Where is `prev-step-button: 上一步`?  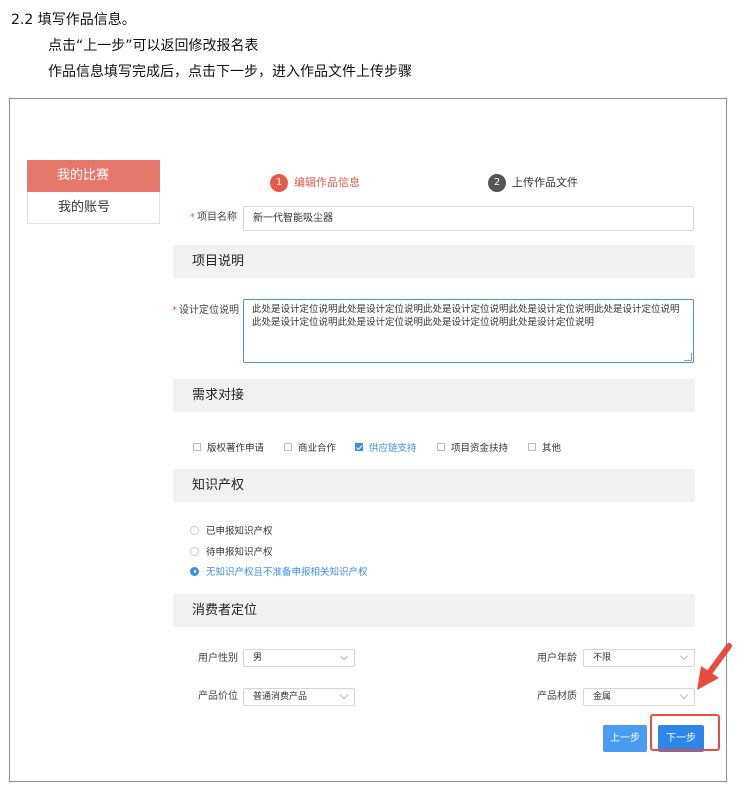 prev-step-button: 上一步 is located at coordinates (625, 738).